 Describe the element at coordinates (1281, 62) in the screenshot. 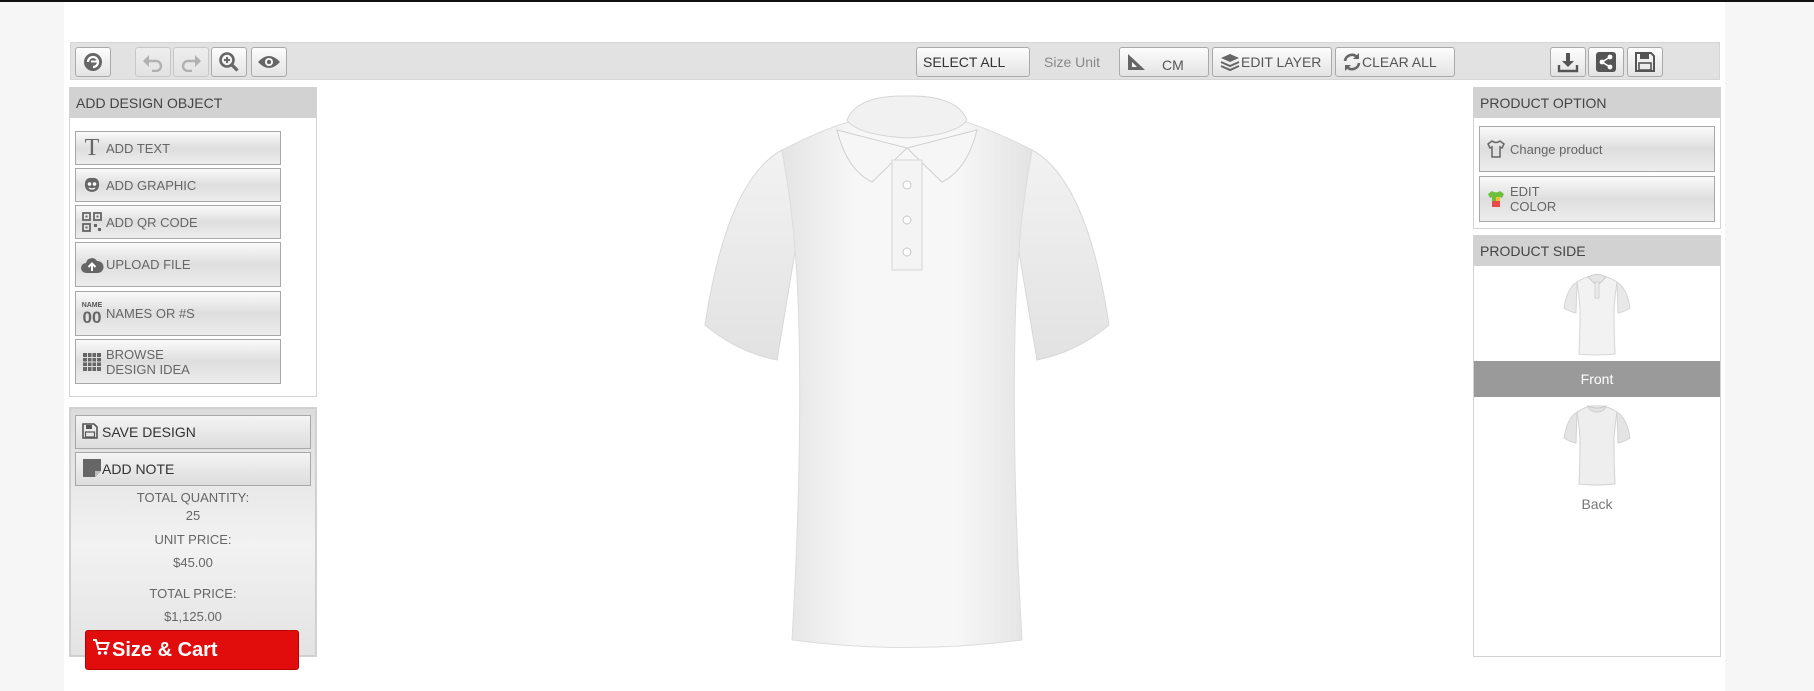

I see `edit-layer-label: EDIT LAYER` at that location.